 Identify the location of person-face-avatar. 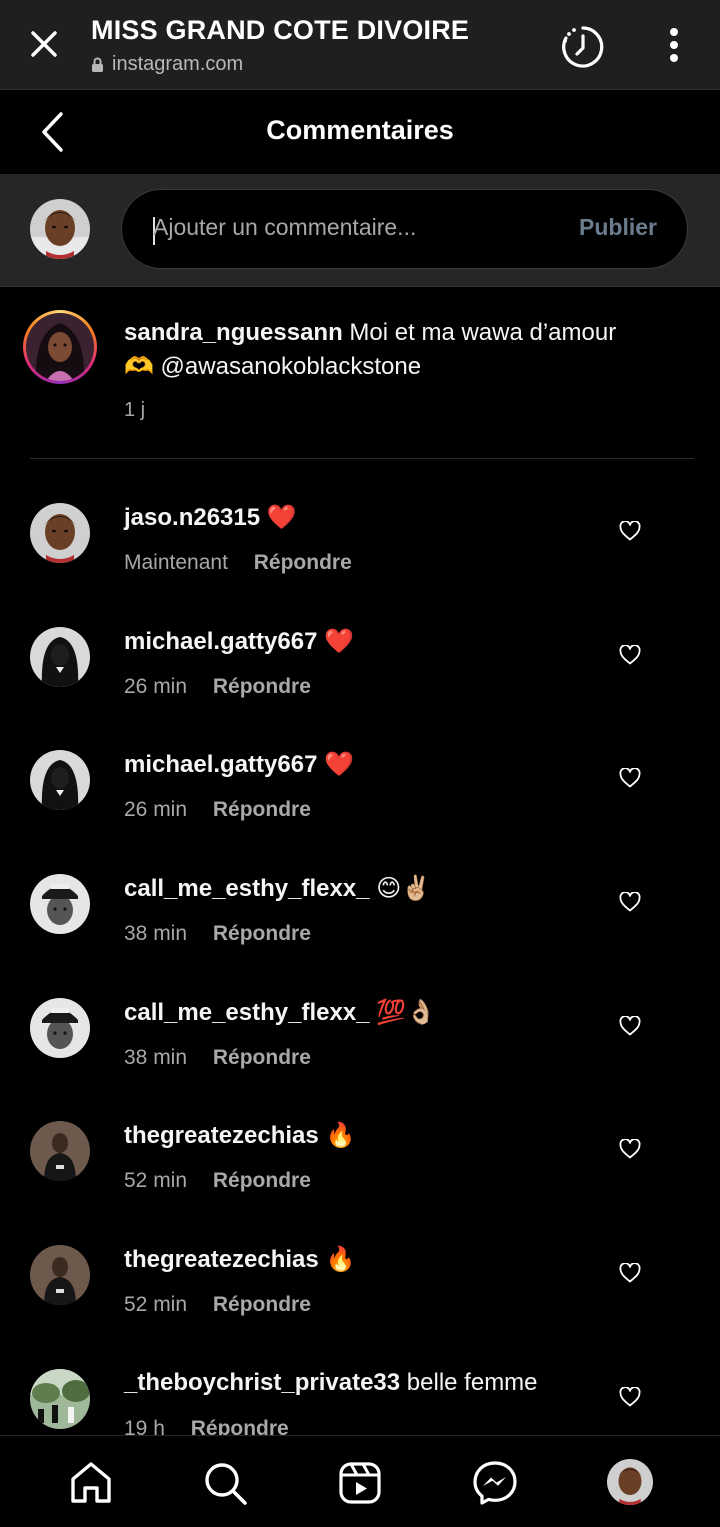
(60, 533).